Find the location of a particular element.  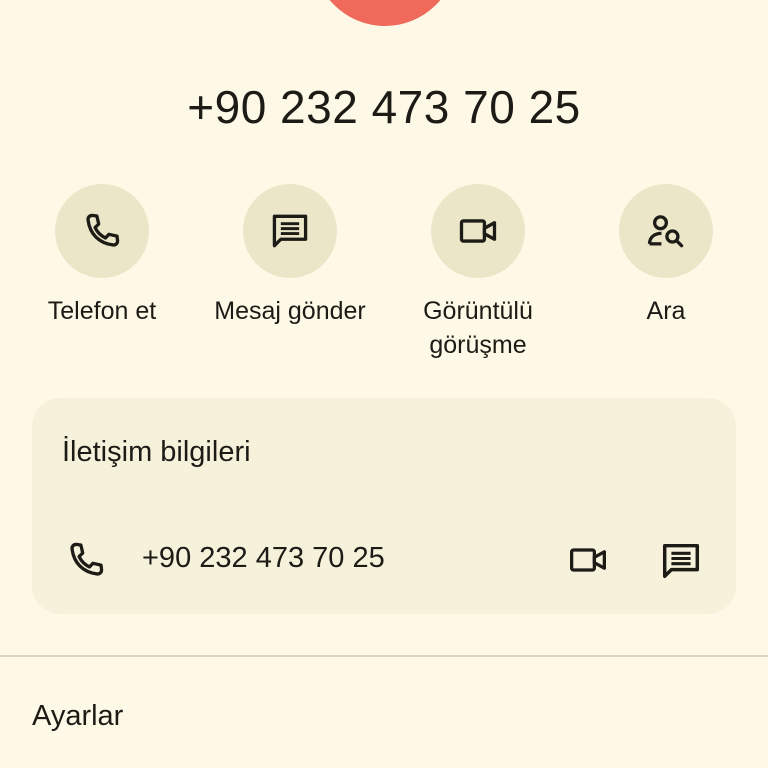

search-action-circle is located at coordinates (666, 231).